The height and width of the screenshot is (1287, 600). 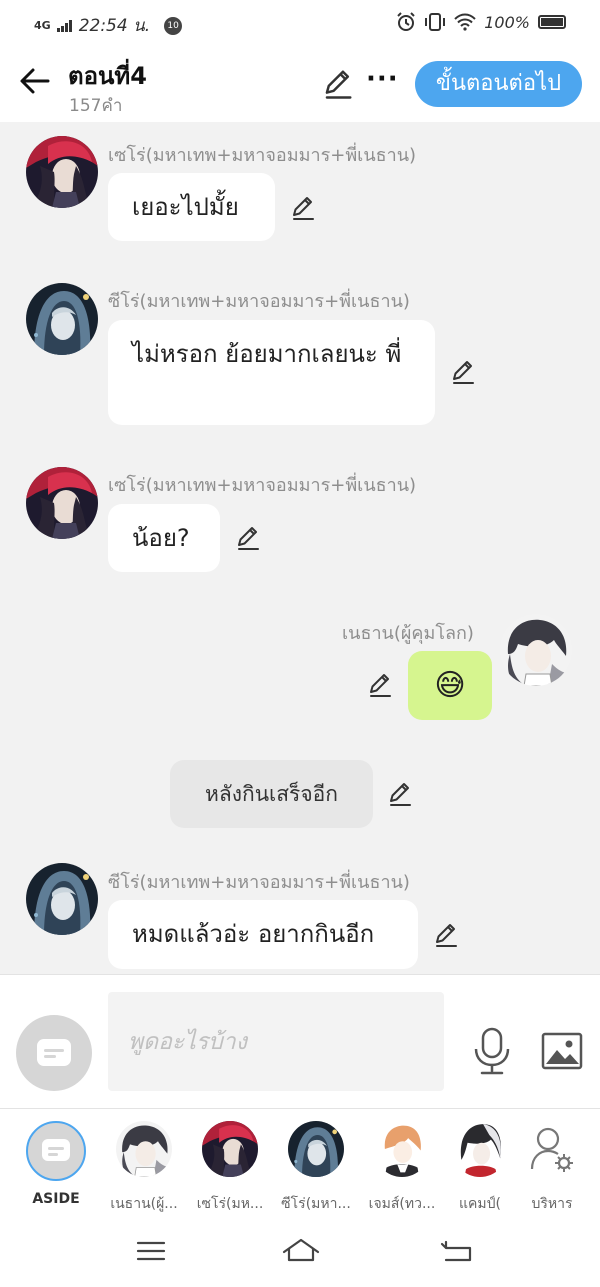 What do you see at coordinates (435, 22) in the screenshot?
I see `vibrate-icon` at bounding box center [435, 22].